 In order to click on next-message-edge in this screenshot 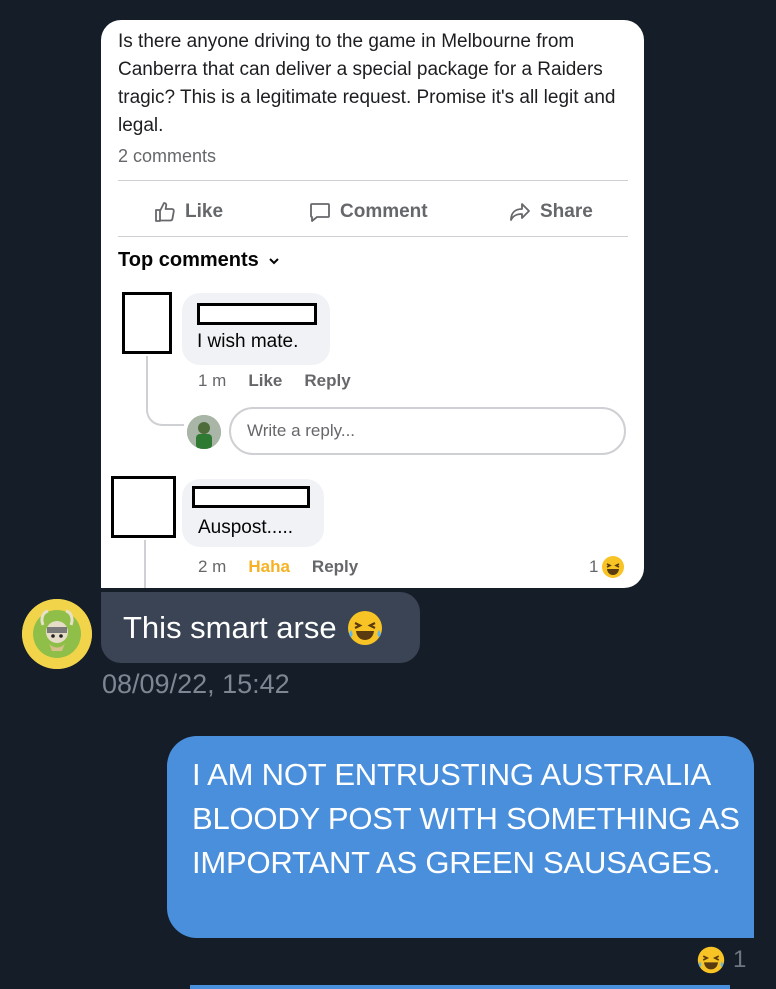, I will do `click(460, 987)`.